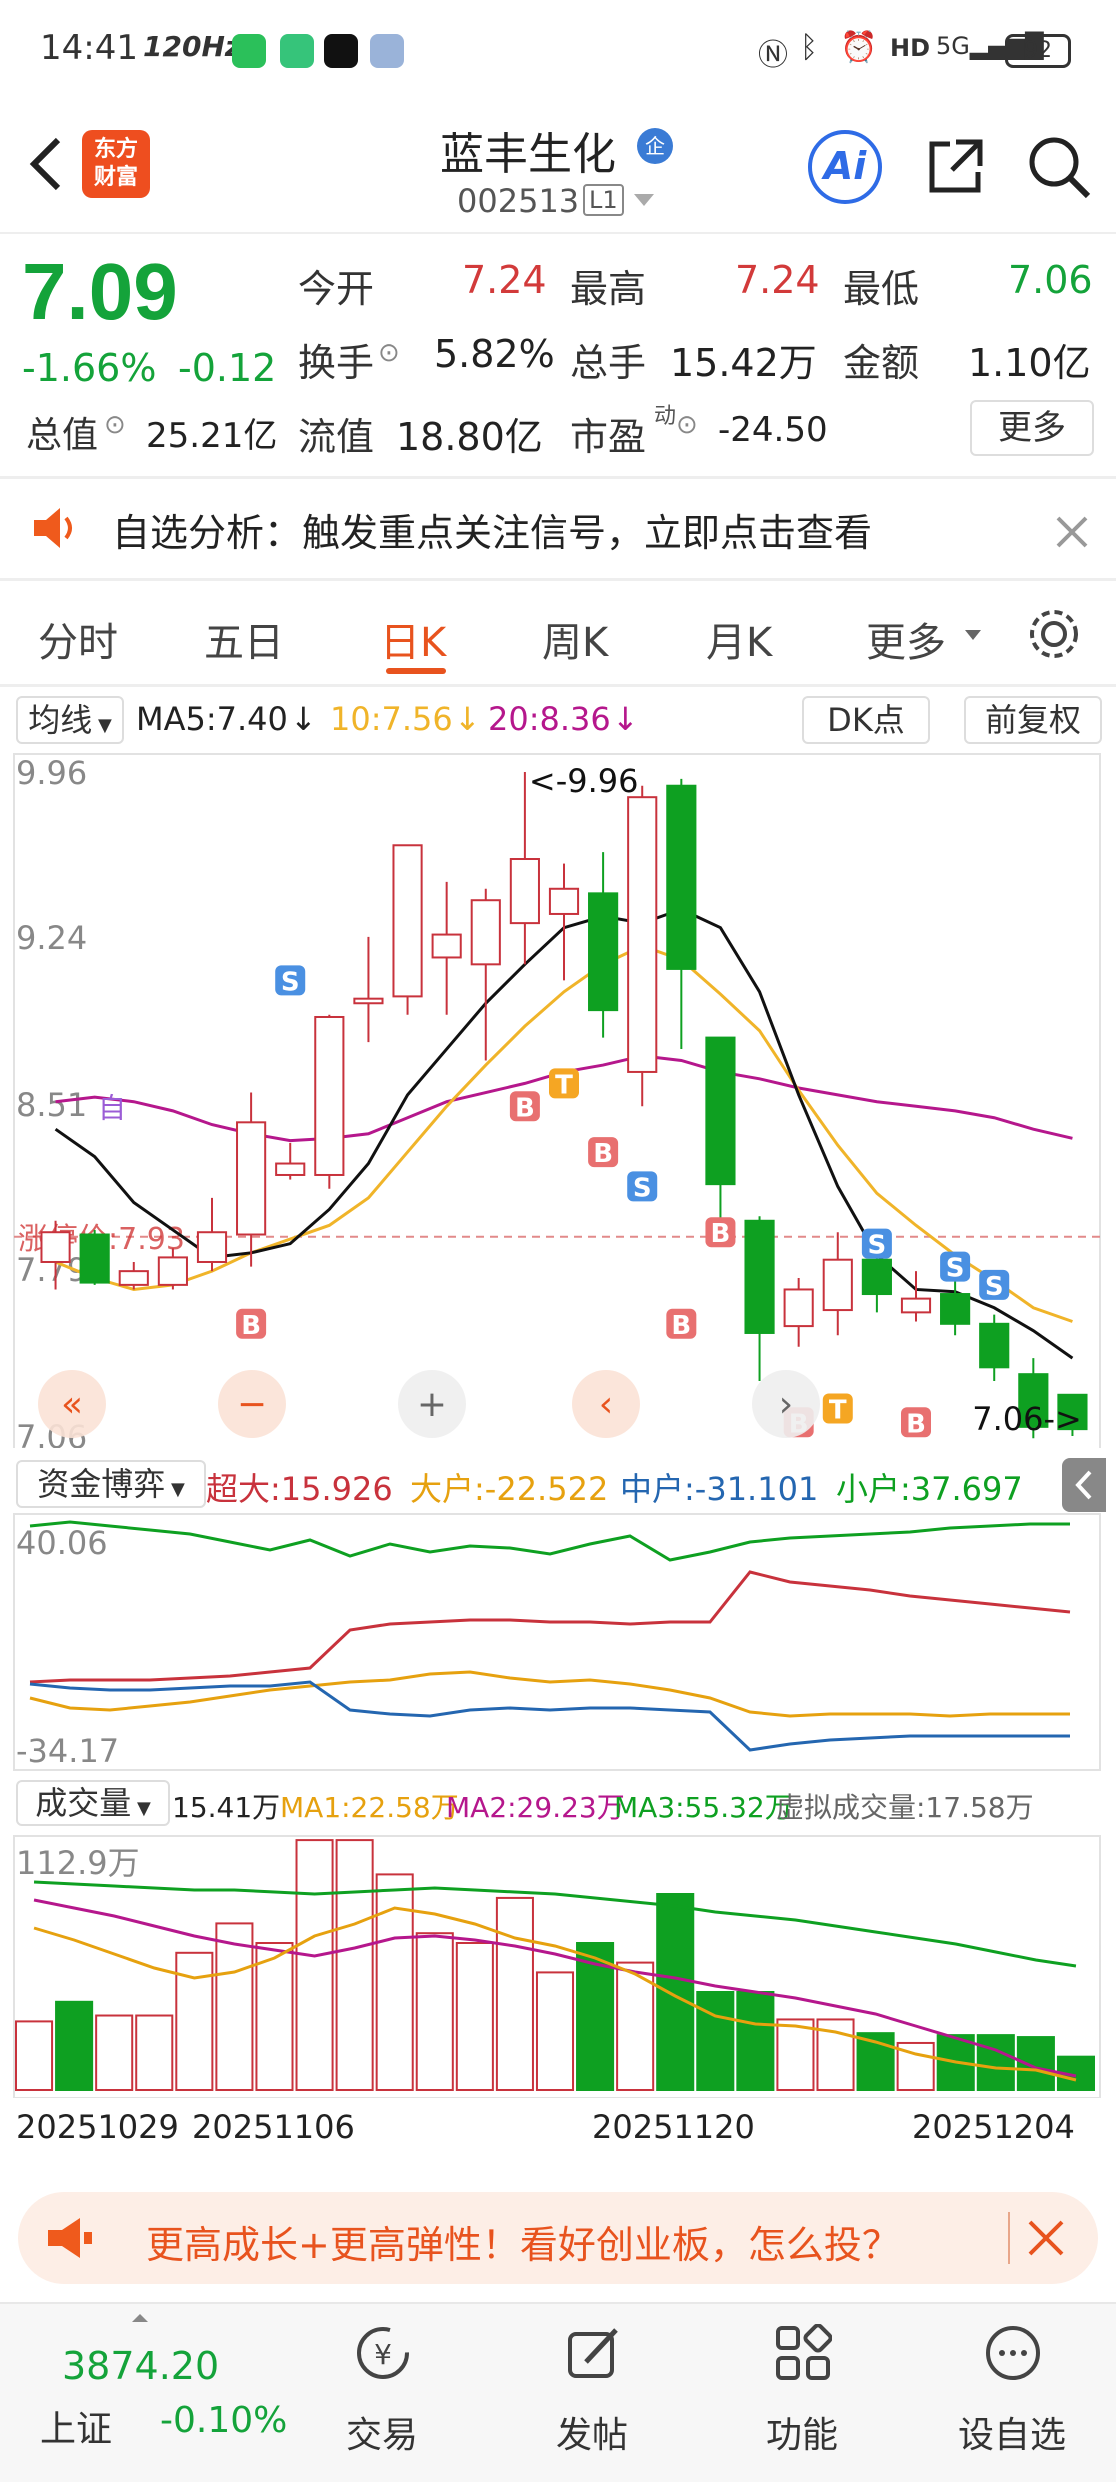  I want to click on tab-intraday: 分时, so click(78, 639).